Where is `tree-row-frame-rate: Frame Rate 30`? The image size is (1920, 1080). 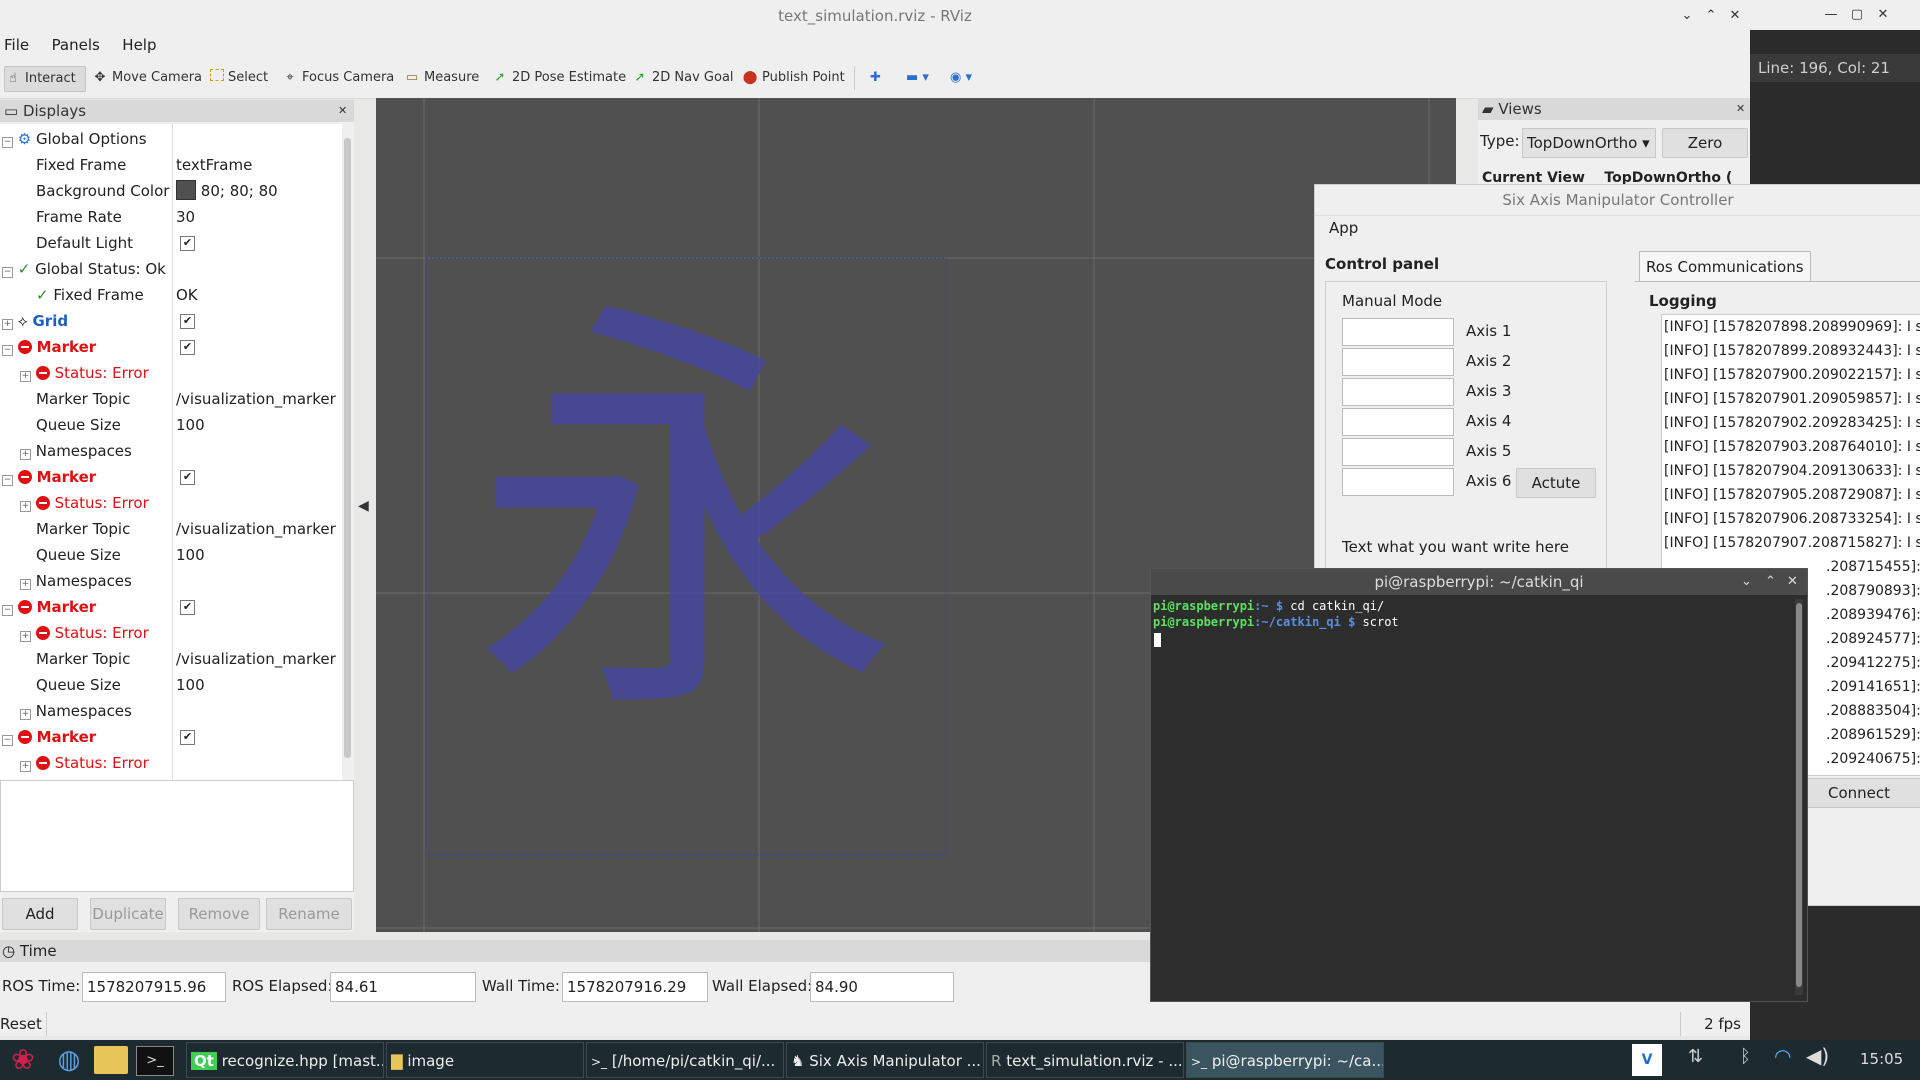 tree-row-frame-rate: Frame Rate 30 is located at coordinates (171, 217).